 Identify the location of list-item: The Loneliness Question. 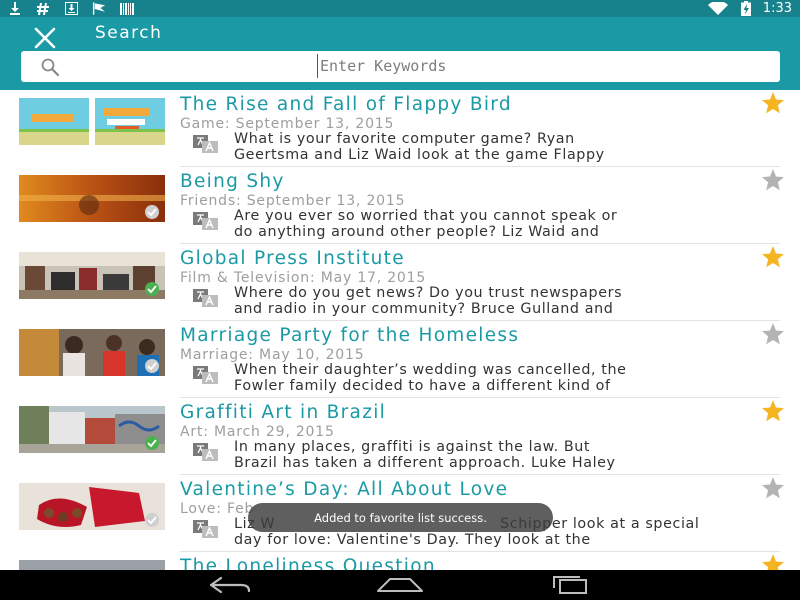
(400, 561).